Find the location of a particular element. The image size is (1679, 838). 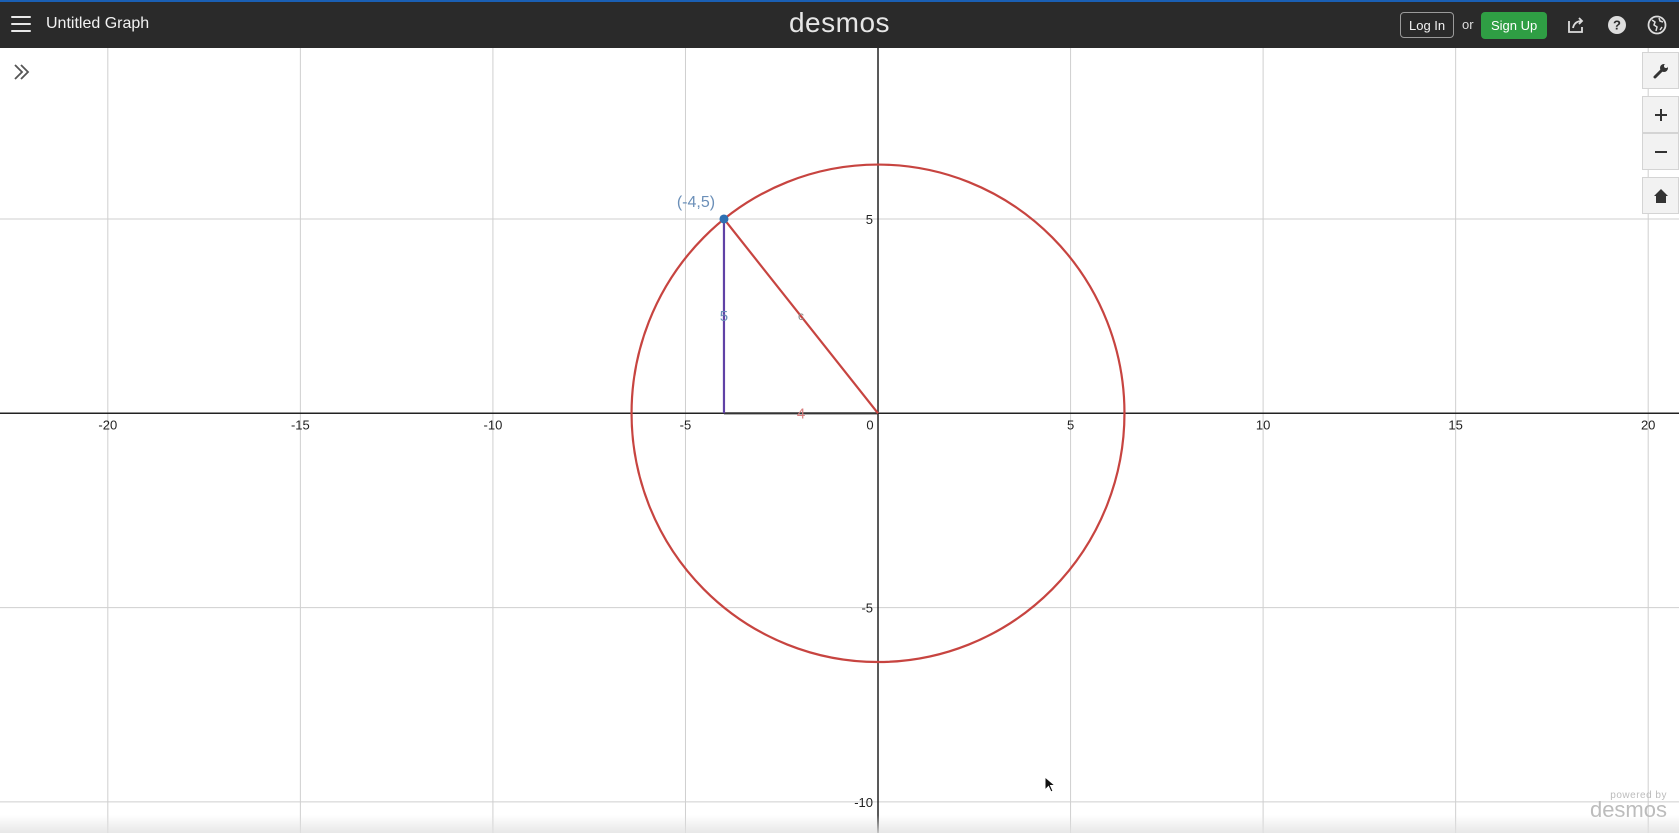

zoom-out-icon is located at coordinates (1660, 151).